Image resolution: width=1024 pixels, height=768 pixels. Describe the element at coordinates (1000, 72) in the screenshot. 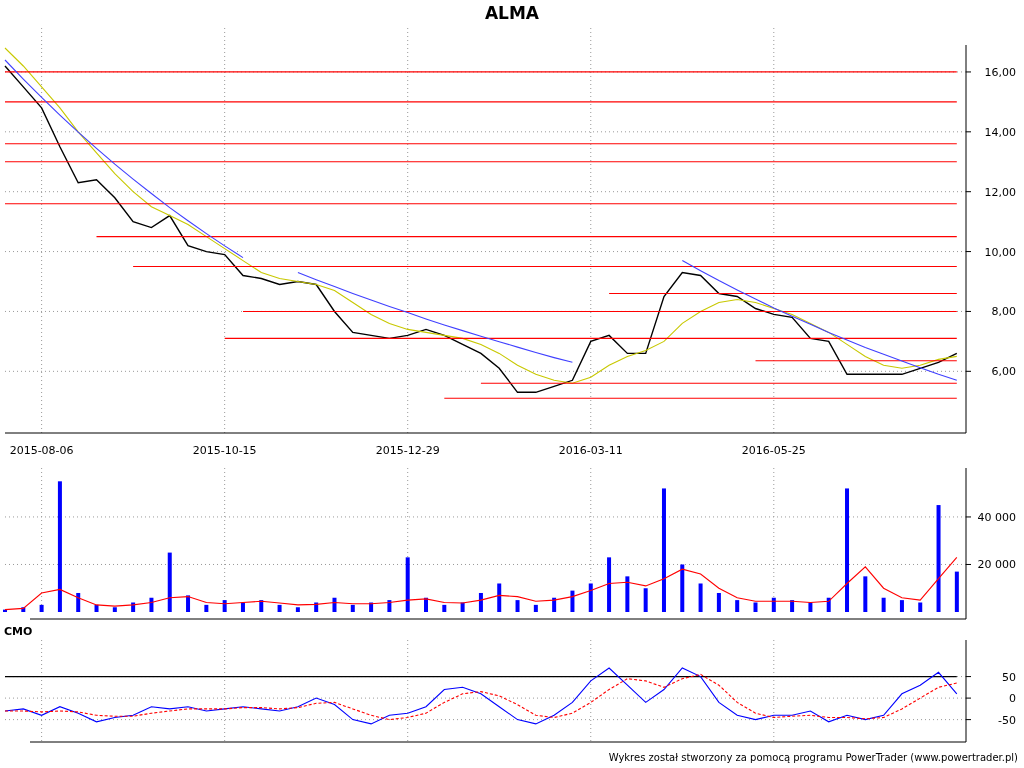

I see `axis-label: 16,00` at that location.